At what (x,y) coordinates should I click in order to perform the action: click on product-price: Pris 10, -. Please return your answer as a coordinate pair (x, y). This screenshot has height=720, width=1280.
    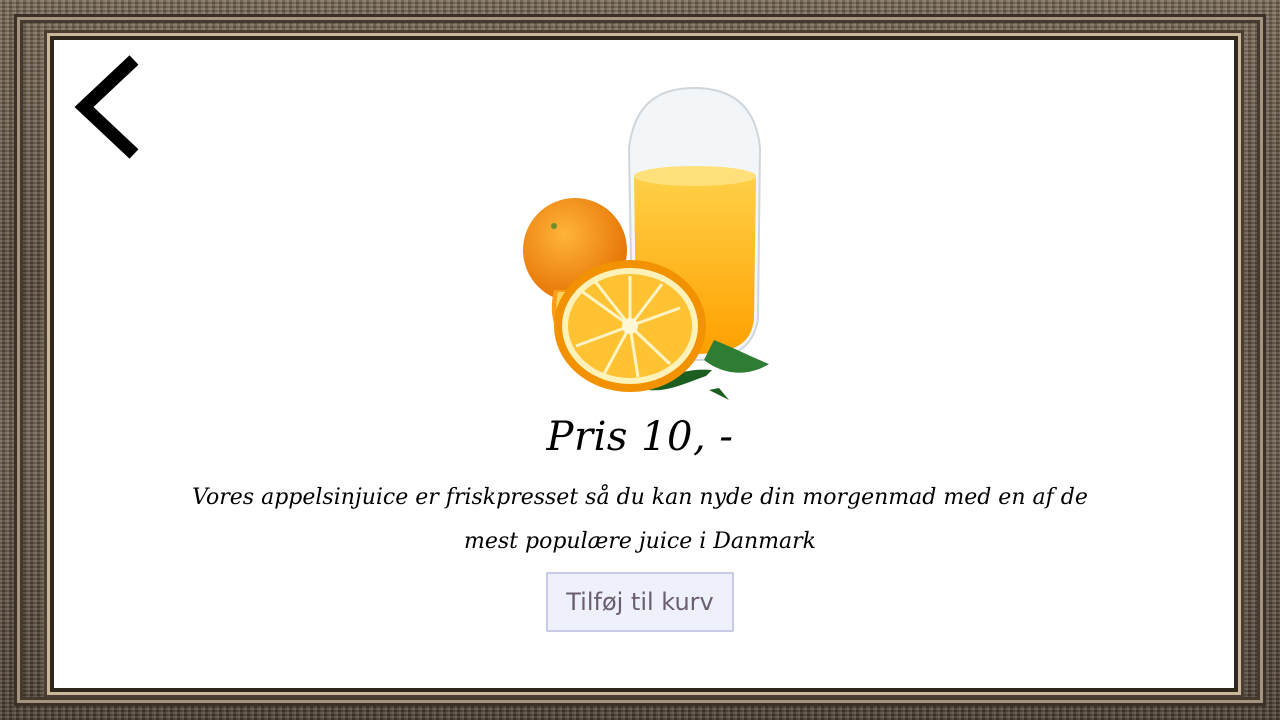
    Looking at the image, I should click on (640, 437).